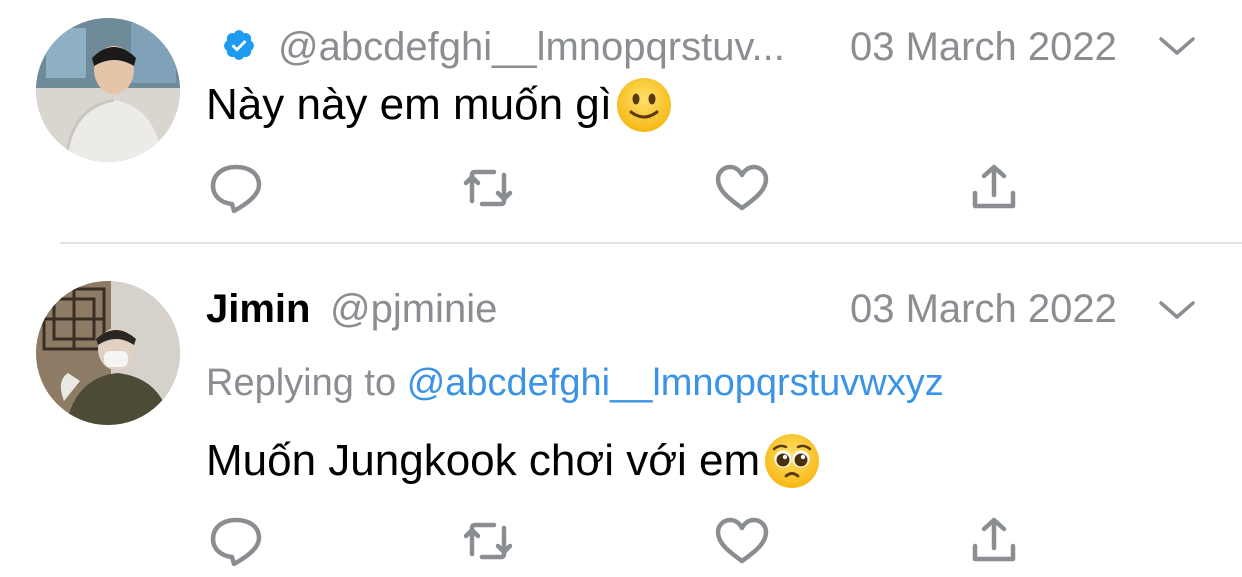  What do you see at coordinates (258, 309) in the screenshot?
I see `tweet-author-name: Jimin` at bounding box center [258, 309].